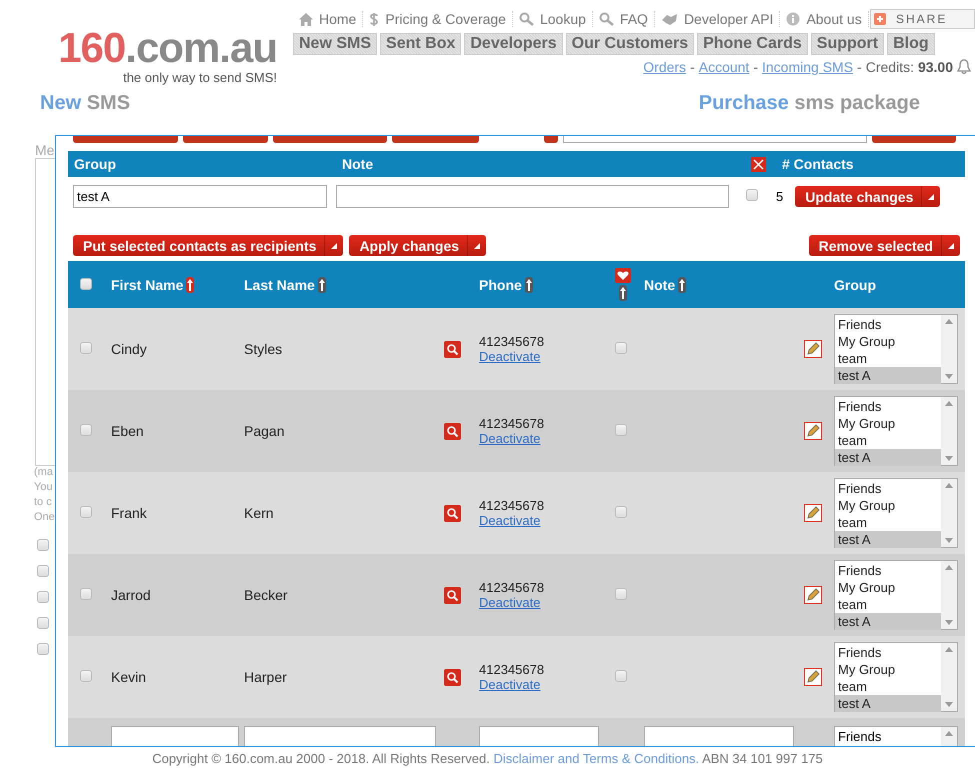 This screenshot has width=975, height=771. I want to click on first-name-field, so click(175, 736).